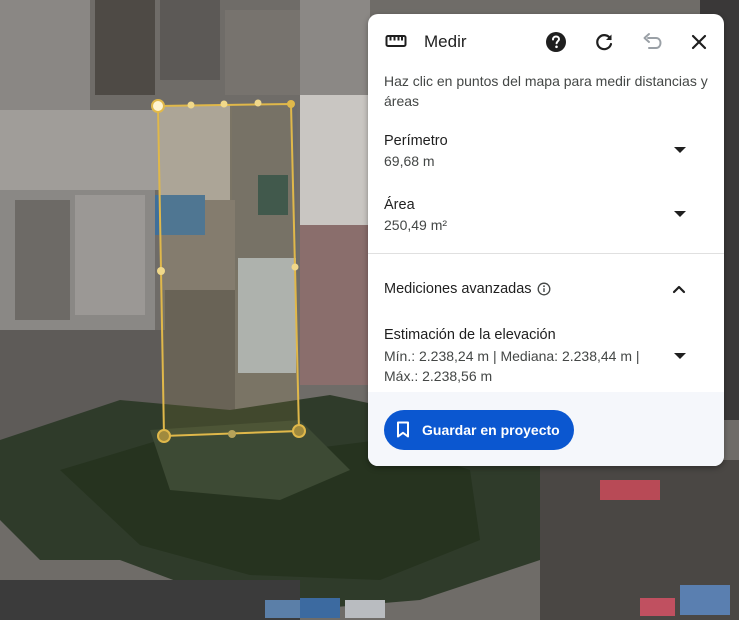  I want to click on panel-footer: Guardar en proyecto, so click(546, 429).